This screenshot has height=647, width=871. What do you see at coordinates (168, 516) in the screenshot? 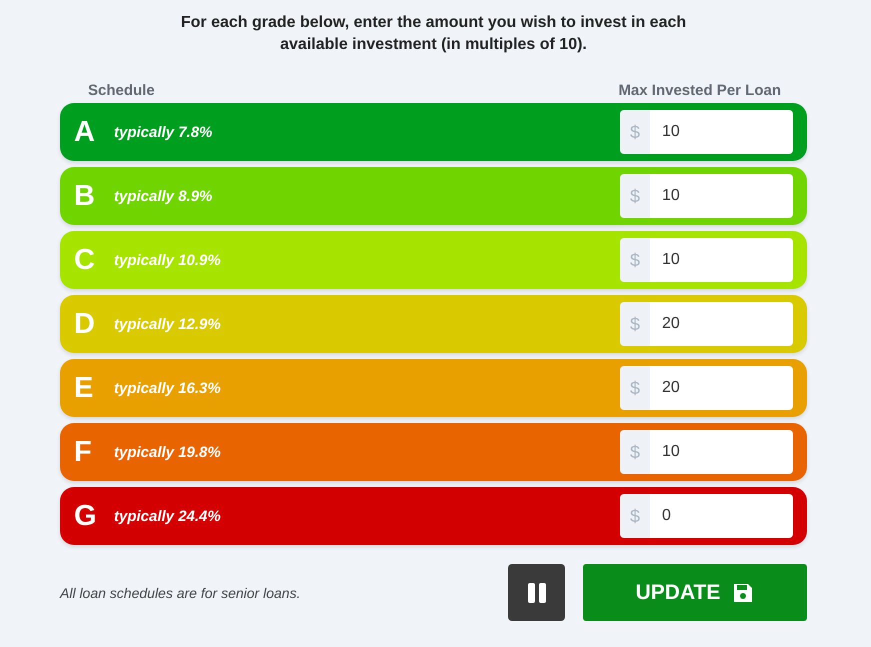
I see `rate-text: typically 24.4%` at bounding box center [168, 516].